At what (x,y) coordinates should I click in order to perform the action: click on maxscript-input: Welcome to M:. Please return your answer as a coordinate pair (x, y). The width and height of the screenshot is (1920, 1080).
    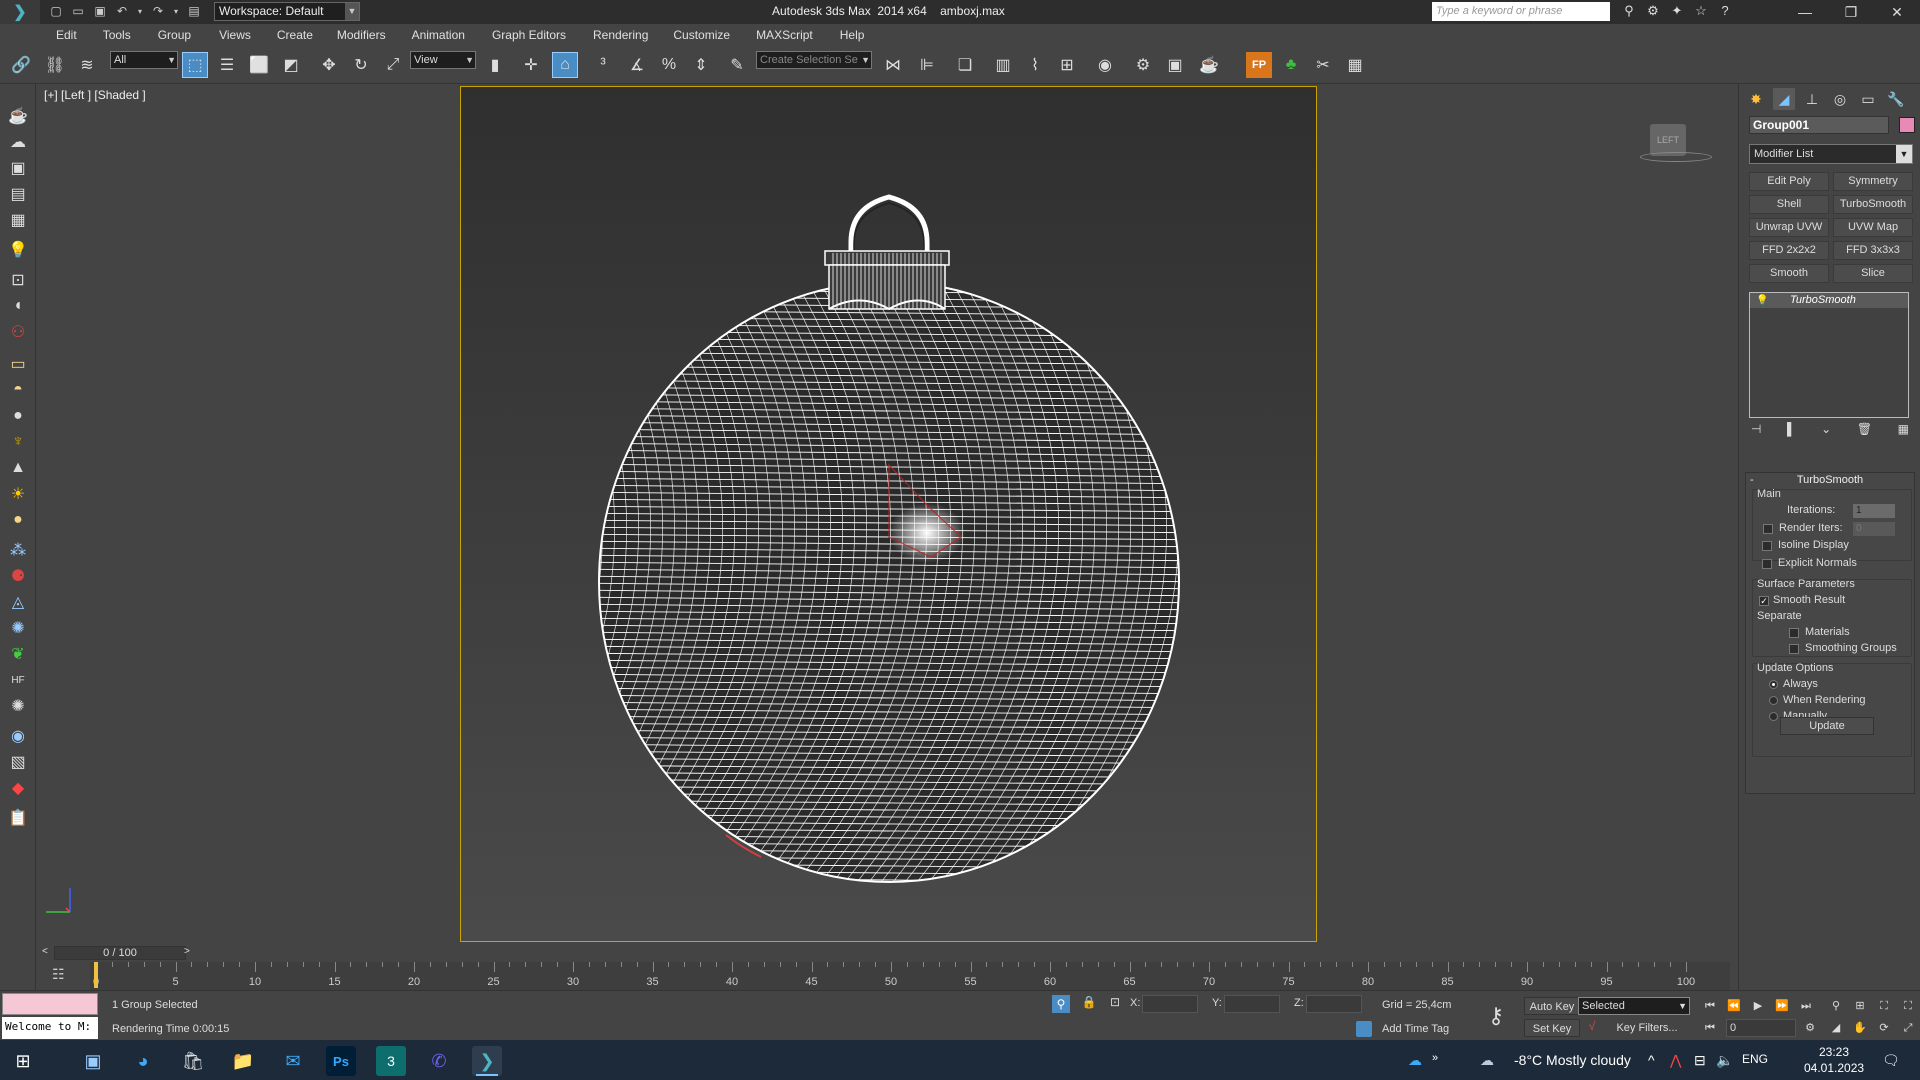
    Looking at the image, I should click on (50, 1028).